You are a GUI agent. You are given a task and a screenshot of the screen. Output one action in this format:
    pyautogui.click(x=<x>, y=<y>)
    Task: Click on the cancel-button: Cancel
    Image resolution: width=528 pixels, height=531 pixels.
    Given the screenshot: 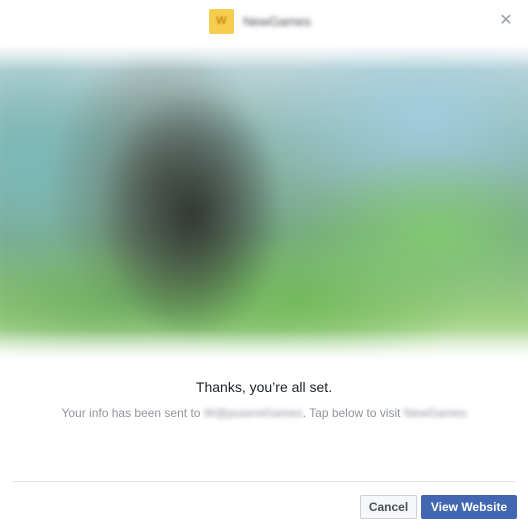 What is the action you would take?
    pyautogui.click(x=388, y=507)
    